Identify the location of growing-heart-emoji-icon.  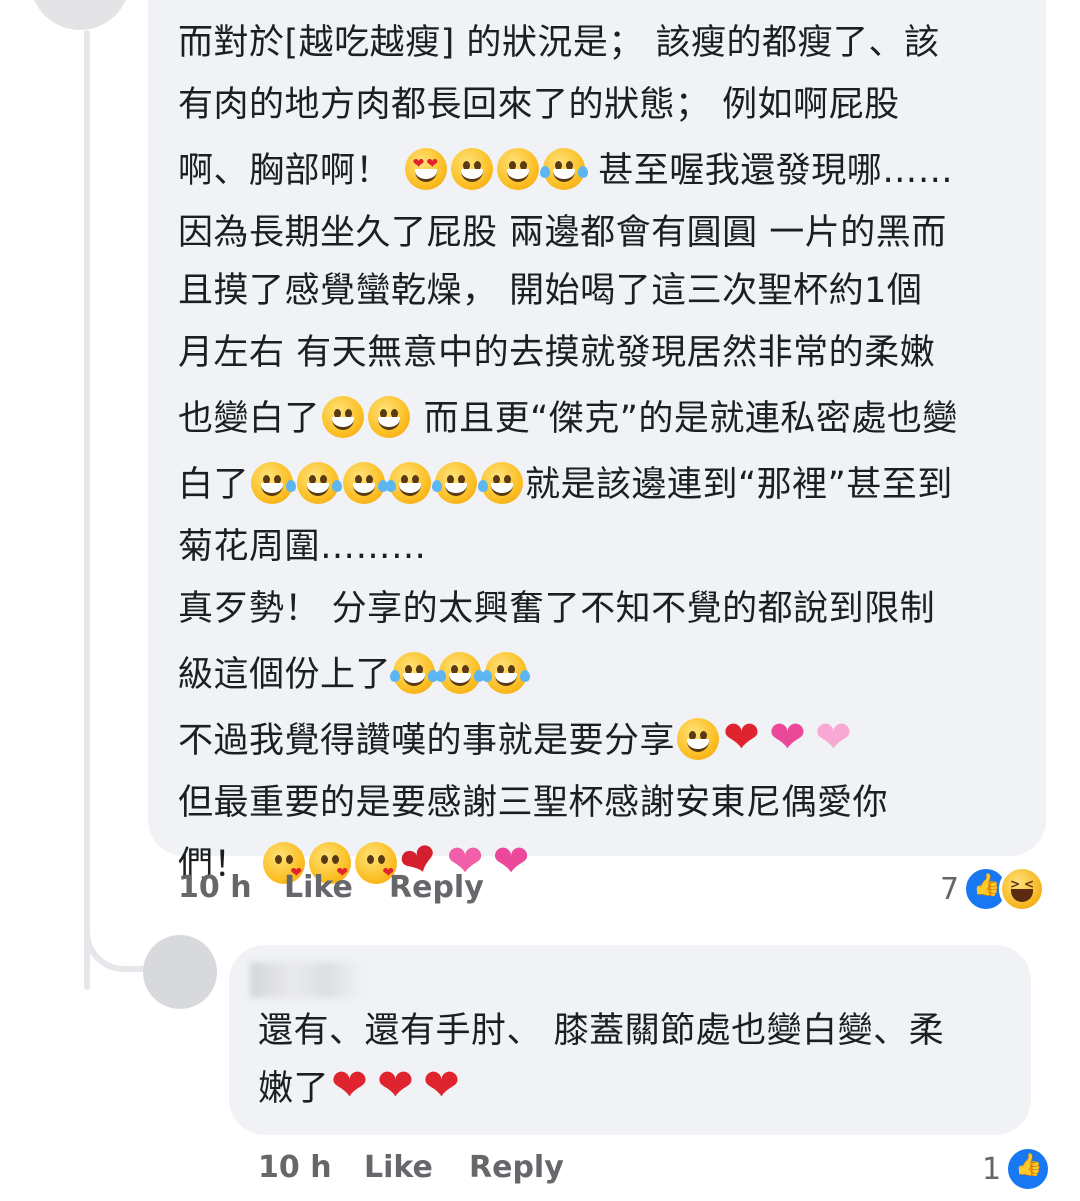
(836, 738).